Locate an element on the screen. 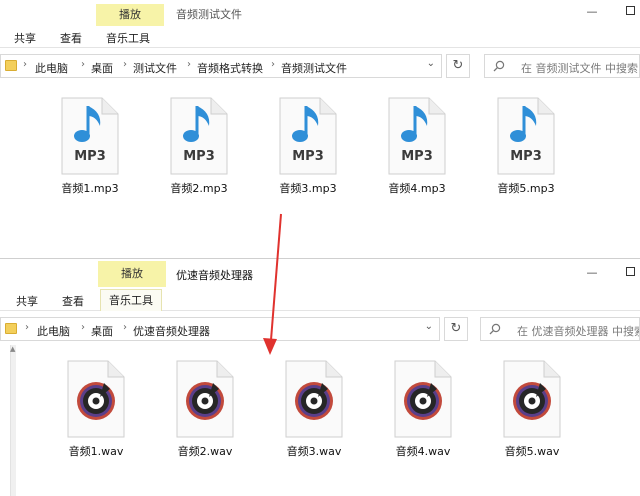  file-item: MP3 音频3.mp3 is located at coordinates (308, 146).